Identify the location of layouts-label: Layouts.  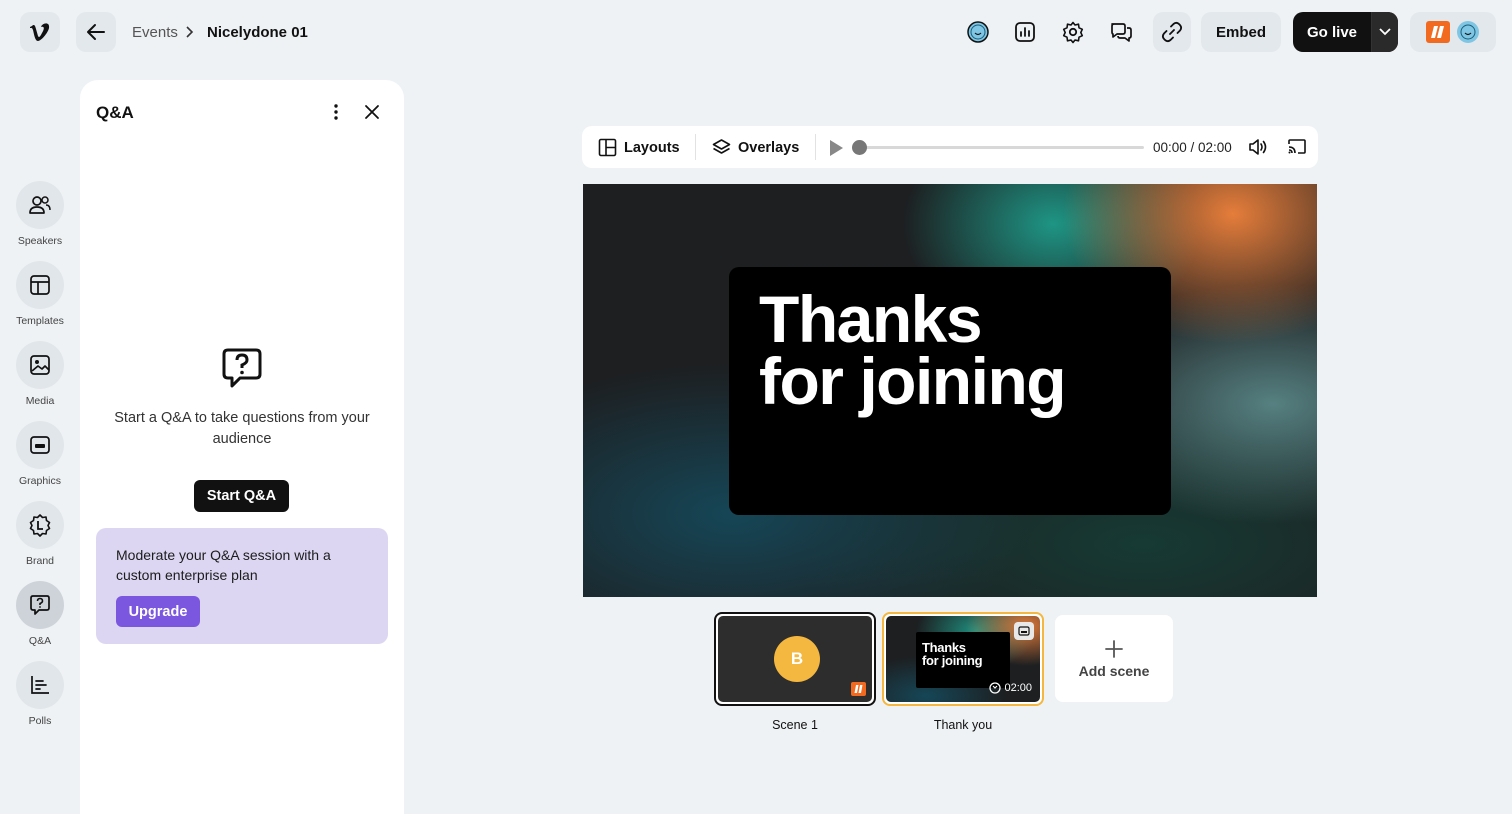
(652, 147).